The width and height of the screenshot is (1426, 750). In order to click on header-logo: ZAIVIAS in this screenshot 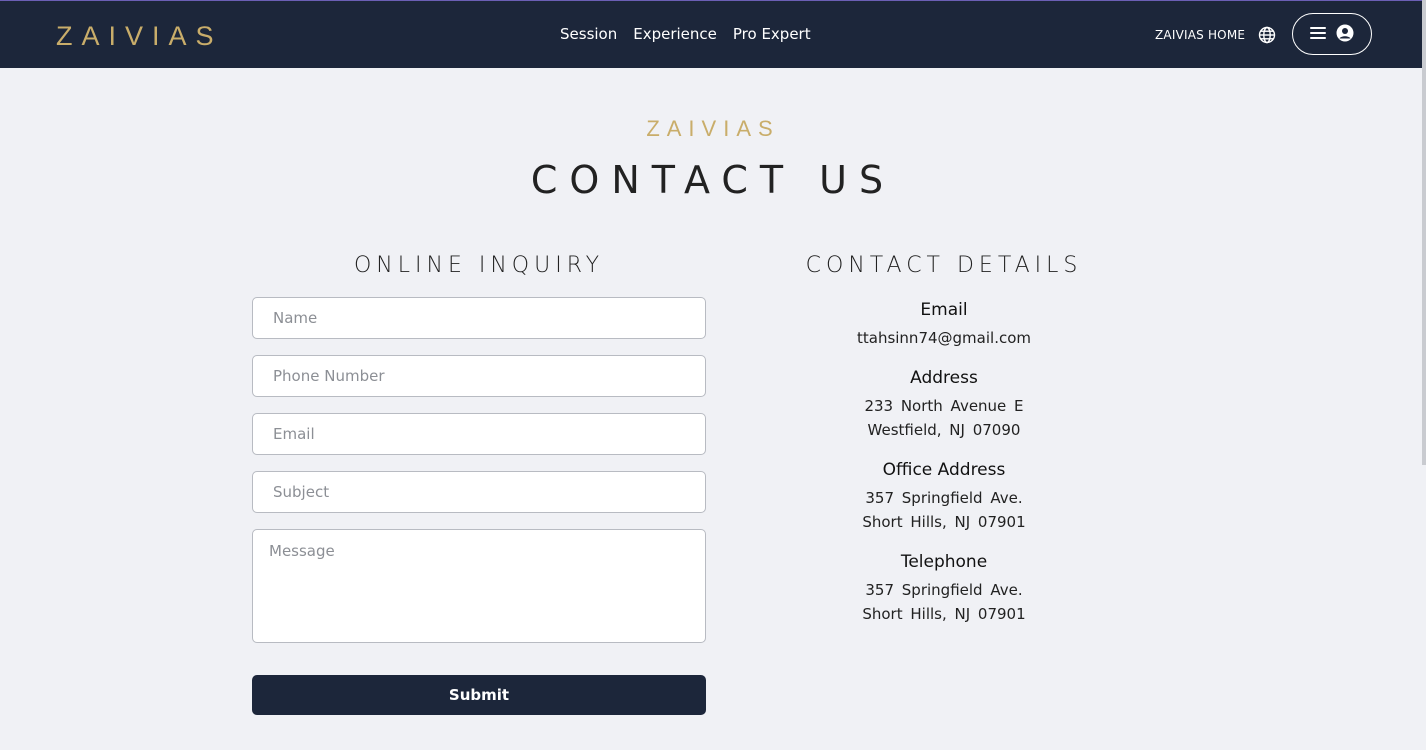, I will do `click(139, 36)`.